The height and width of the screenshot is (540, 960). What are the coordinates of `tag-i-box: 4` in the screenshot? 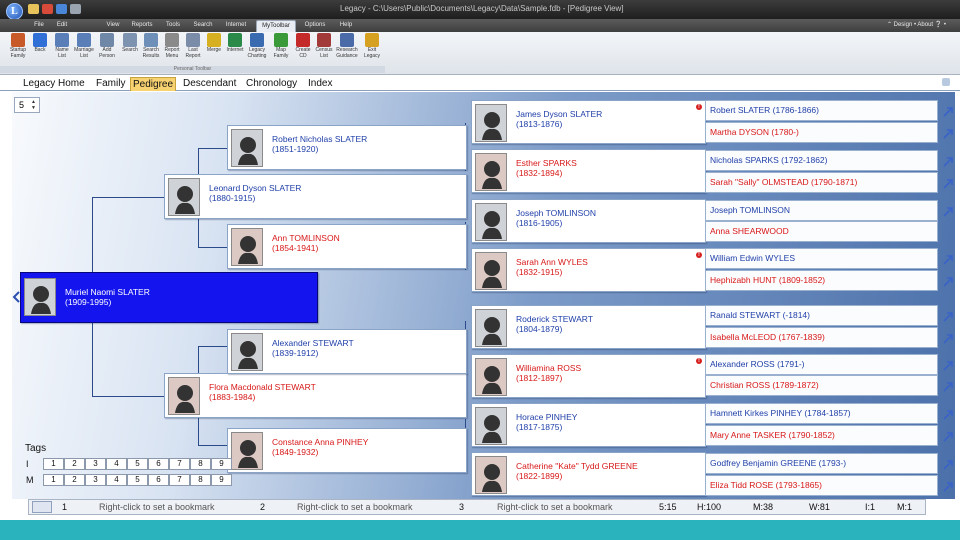 It's located at (116, 464).